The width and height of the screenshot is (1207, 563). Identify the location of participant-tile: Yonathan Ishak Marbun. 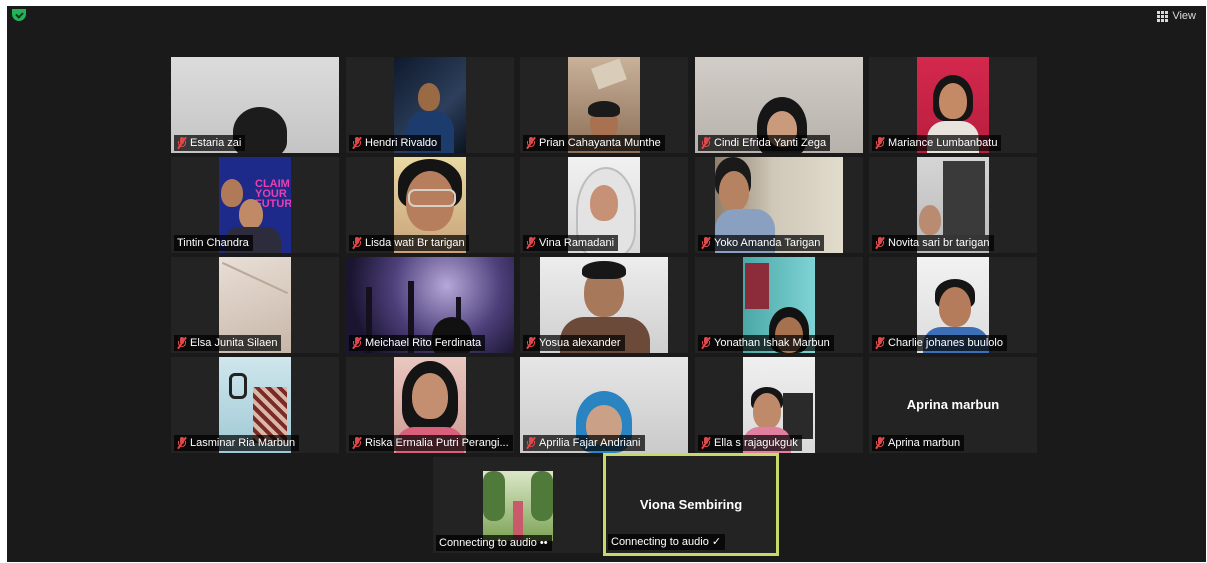
(779, 305).